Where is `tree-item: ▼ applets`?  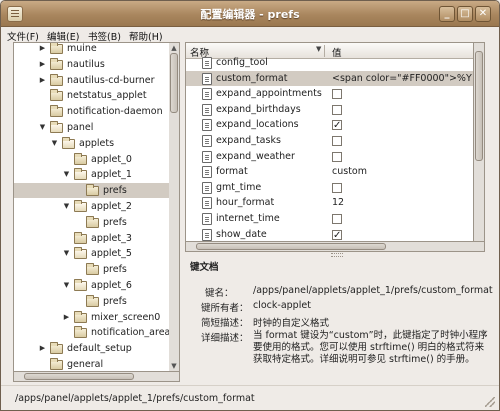
tree-item: ▼ applets is located at coordinates (91, 143).